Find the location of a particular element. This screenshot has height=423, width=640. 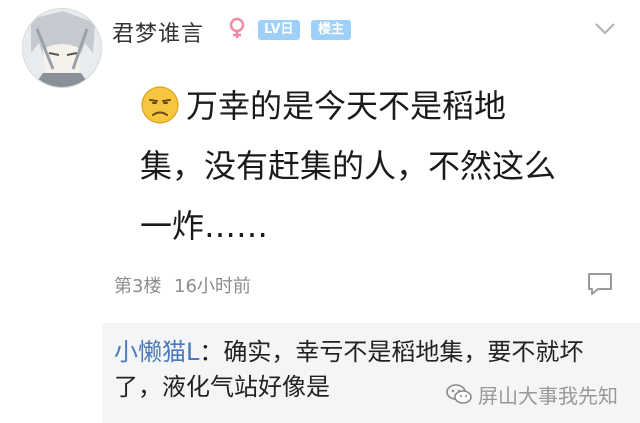

watermark-text: 屏山大事我先知 is located at coordinates (548, 395).